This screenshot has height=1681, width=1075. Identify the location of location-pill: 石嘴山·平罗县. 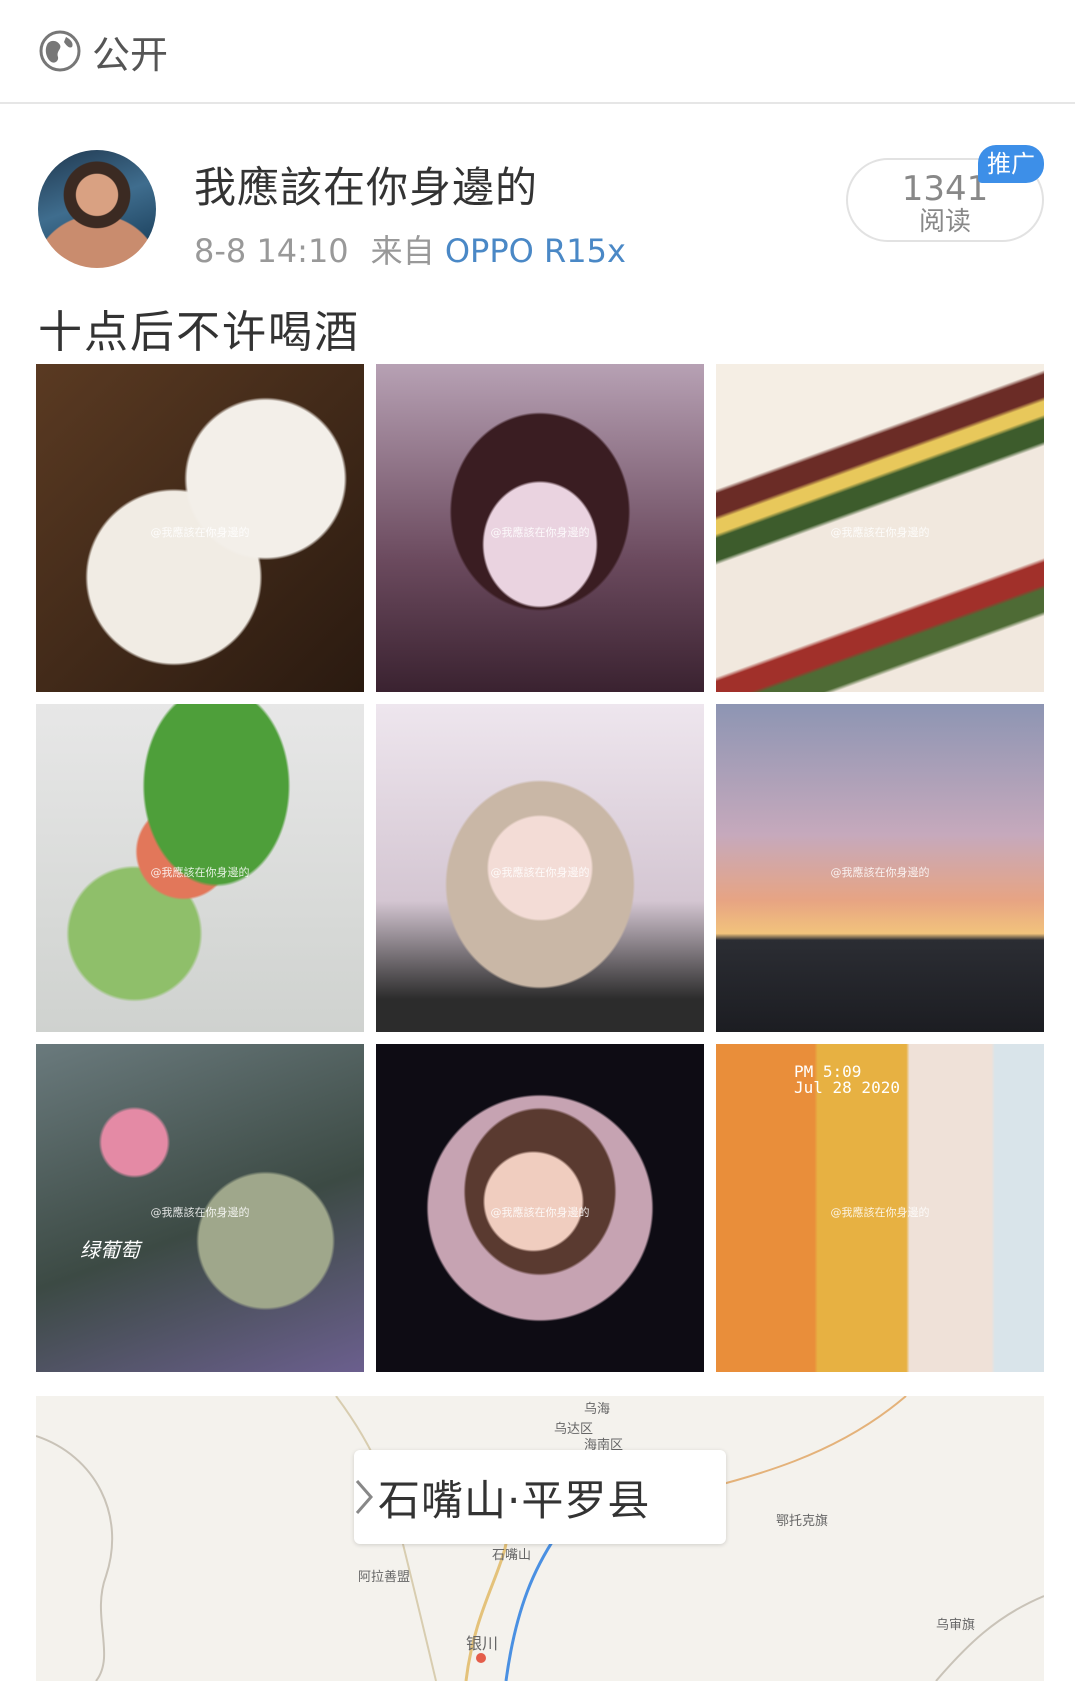
(540, 1497).